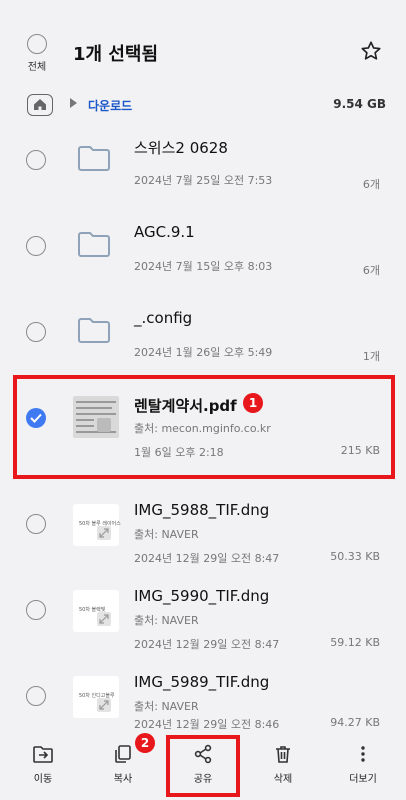 This screenshot has width=406, height=800. I want to click on trash-icon, so click(283, 754).